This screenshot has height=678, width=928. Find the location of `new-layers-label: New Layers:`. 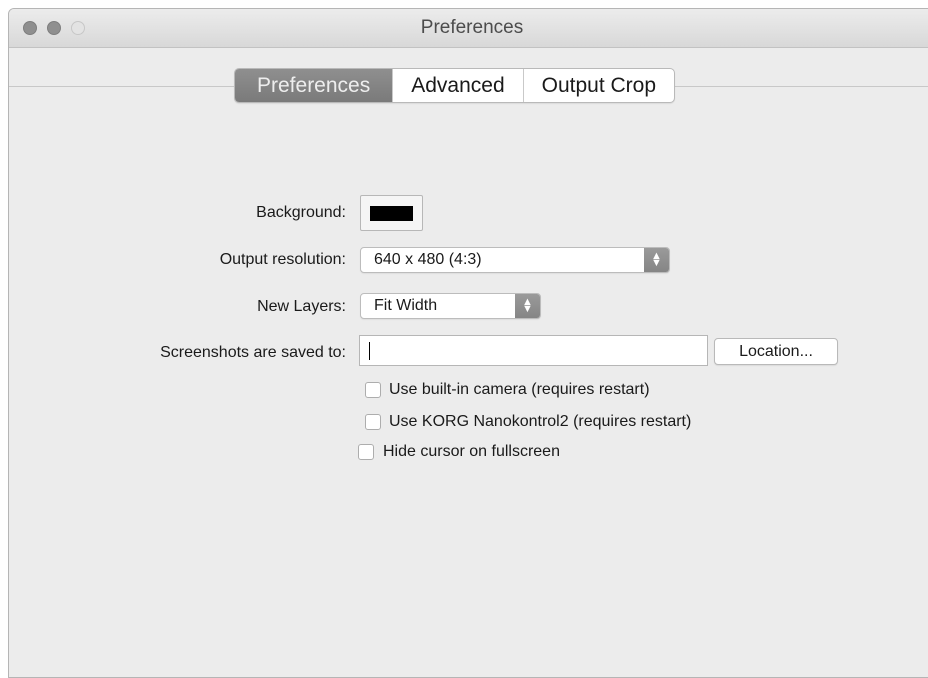

new-layers-label: New Layers: is located at coordinates (301, 306).